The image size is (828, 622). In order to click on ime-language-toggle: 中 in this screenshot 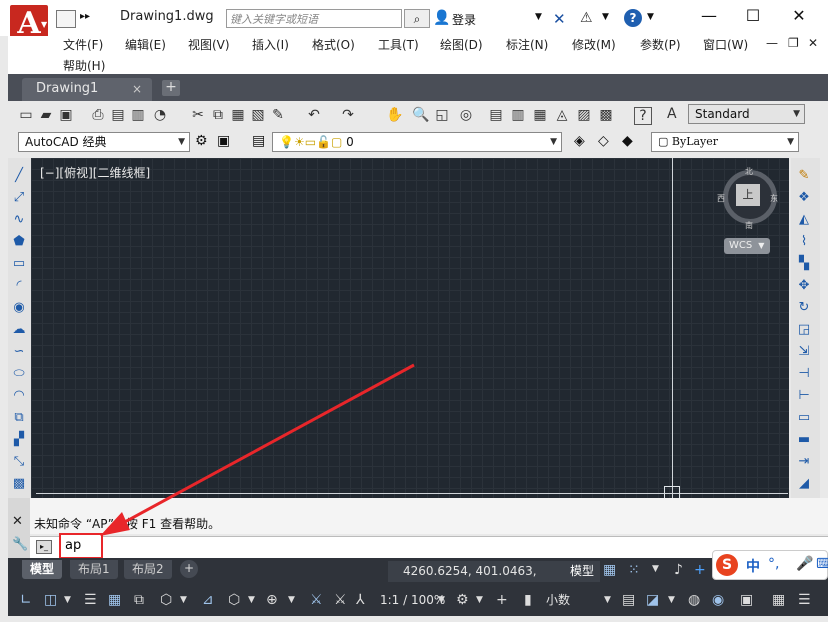, I will do `click(753, 566)`.